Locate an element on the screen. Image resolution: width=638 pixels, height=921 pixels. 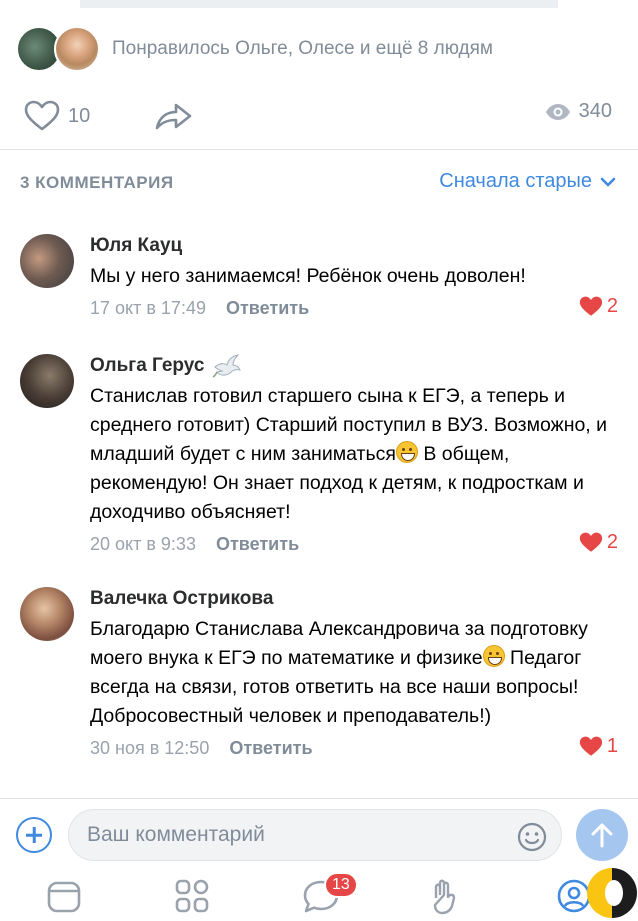
send-button is located at coordinates (602, 835).